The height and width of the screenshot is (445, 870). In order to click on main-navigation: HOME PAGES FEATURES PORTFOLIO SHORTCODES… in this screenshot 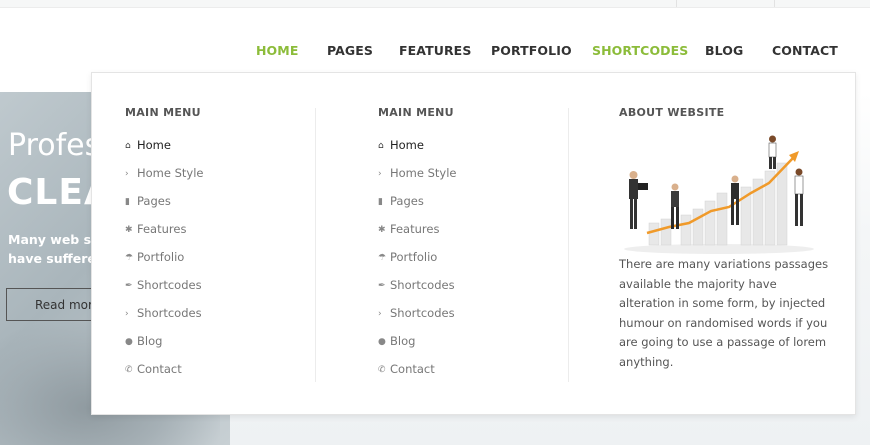, I will do `click(435, 51)`.